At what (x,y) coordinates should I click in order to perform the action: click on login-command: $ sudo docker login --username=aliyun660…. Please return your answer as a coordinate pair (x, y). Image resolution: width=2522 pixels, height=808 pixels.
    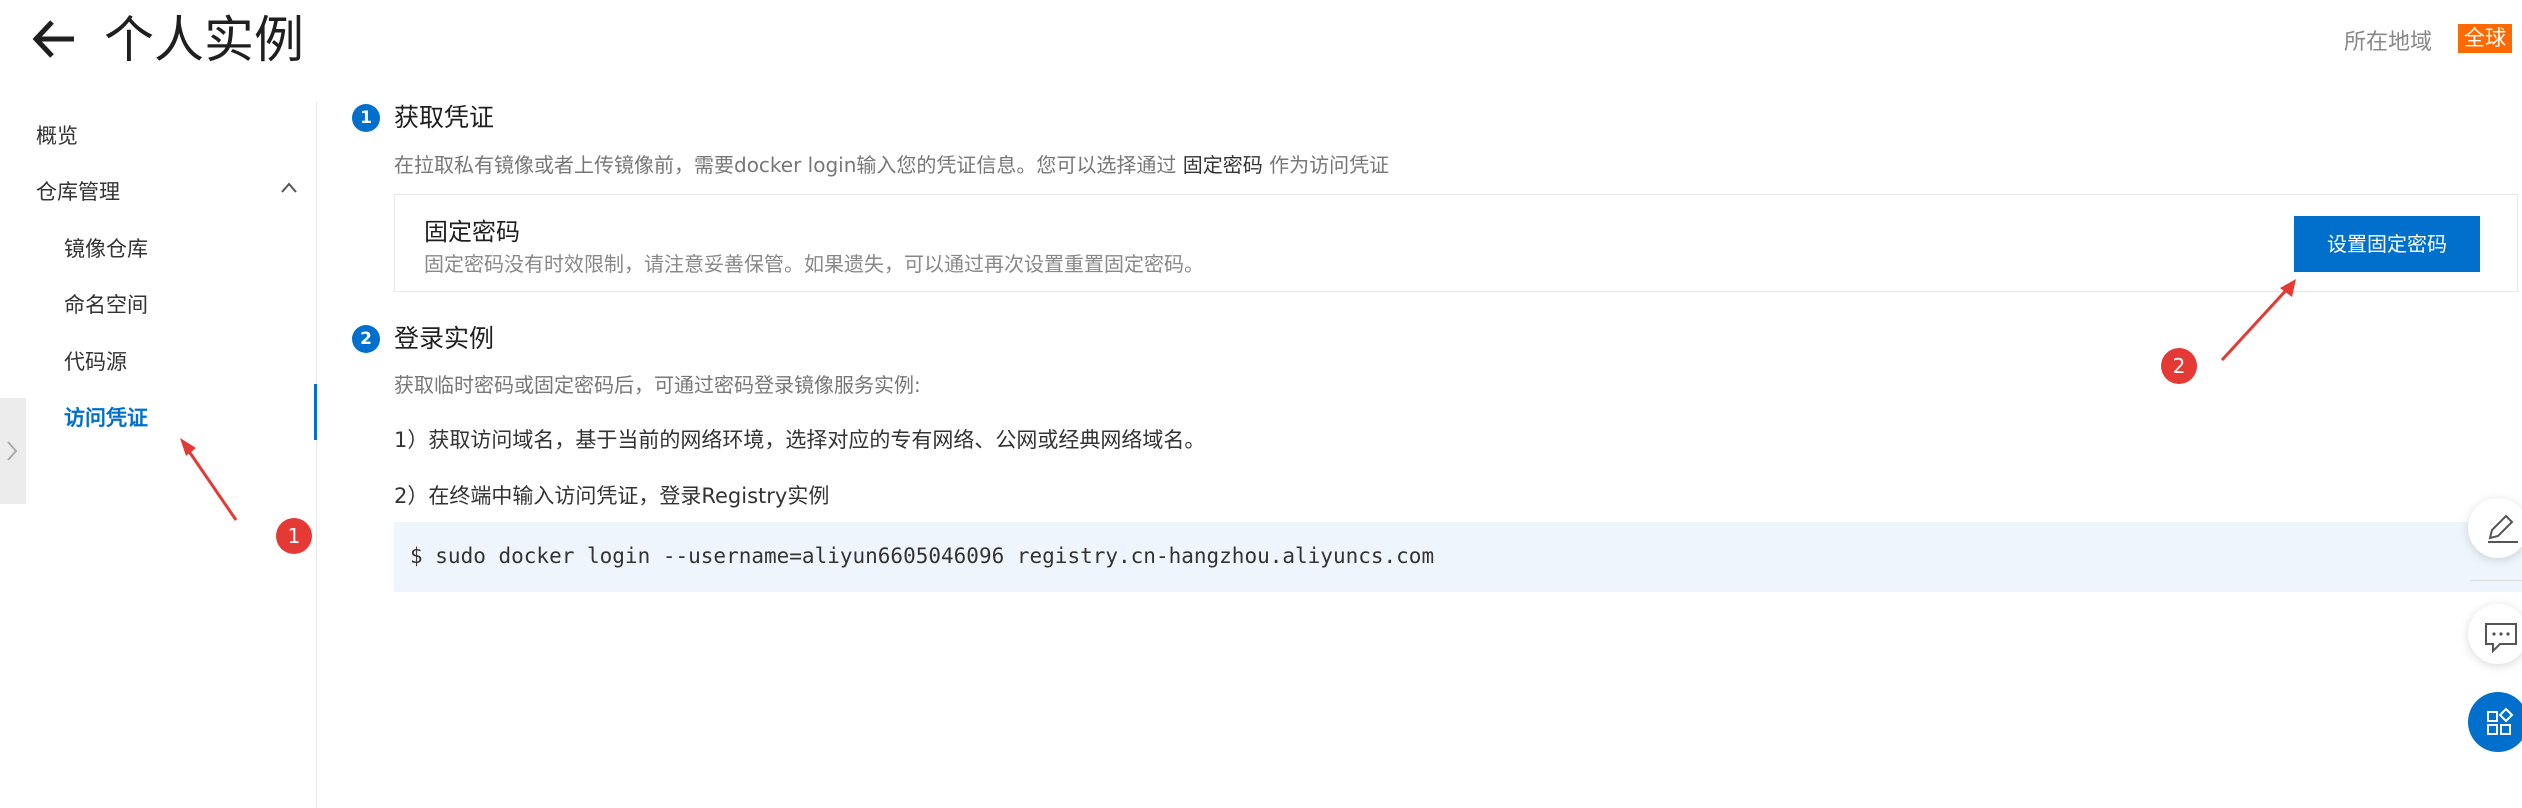
    Looking at the image, I should click on (922, 556).